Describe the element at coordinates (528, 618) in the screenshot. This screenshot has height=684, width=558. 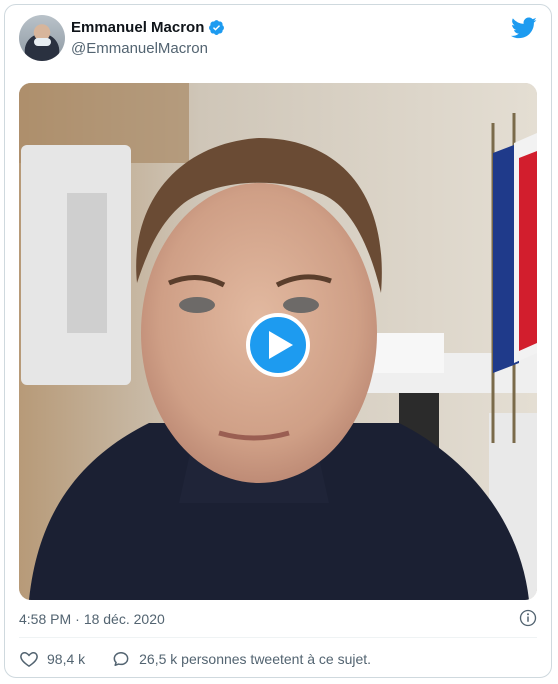
I see `info-icon` at that location.